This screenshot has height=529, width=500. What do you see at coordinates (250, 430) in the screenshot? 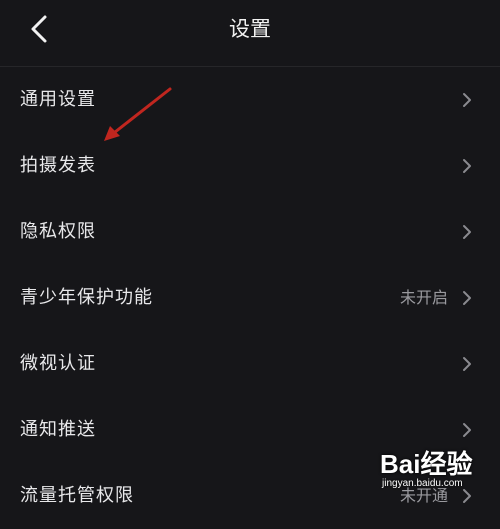
I see `settings-item-notifications: 通知推送` at bounding box center [250, 430].